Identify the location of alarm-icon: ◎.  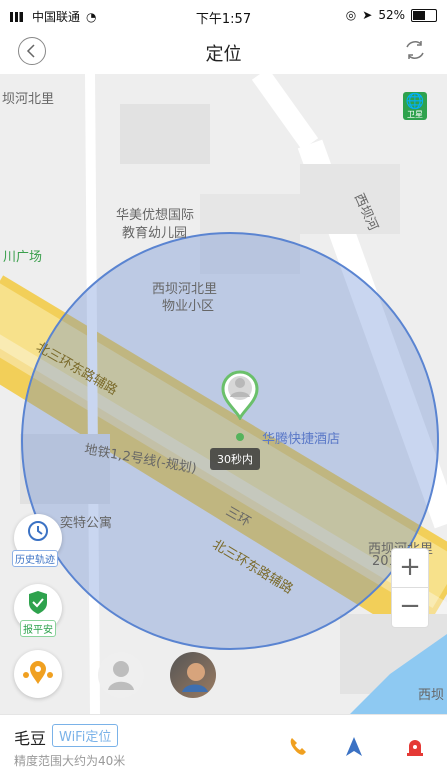
(351, 15).